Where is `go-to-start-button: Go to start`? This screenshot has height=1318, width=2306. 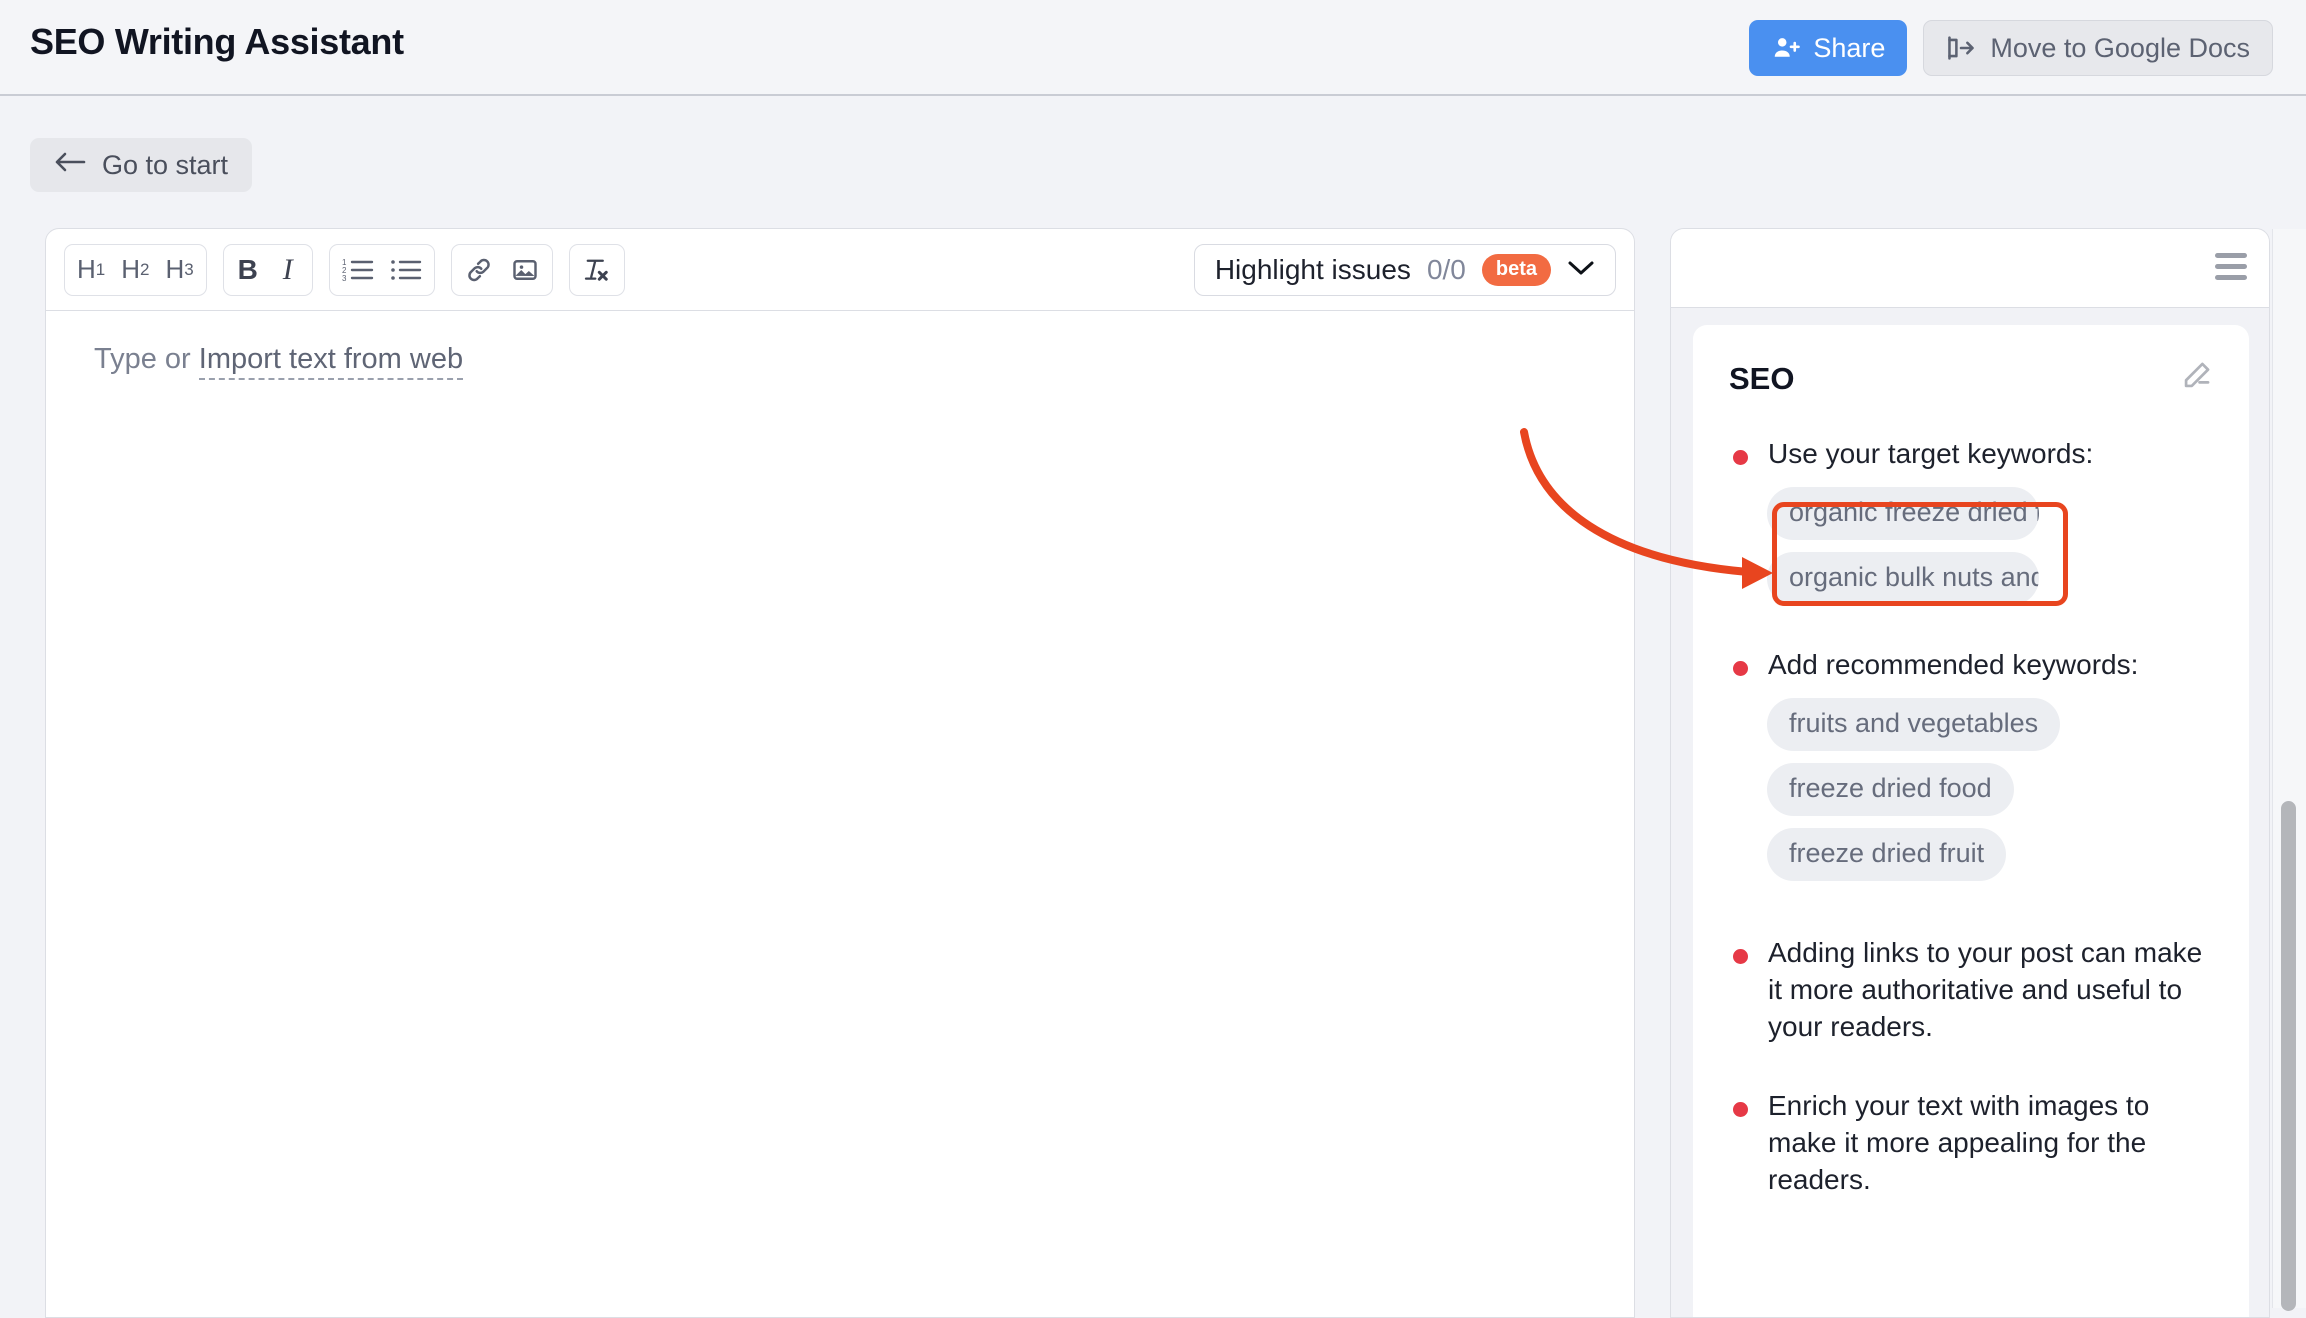 go-to-start-button: Go to start is located at coordinates (141, 165).